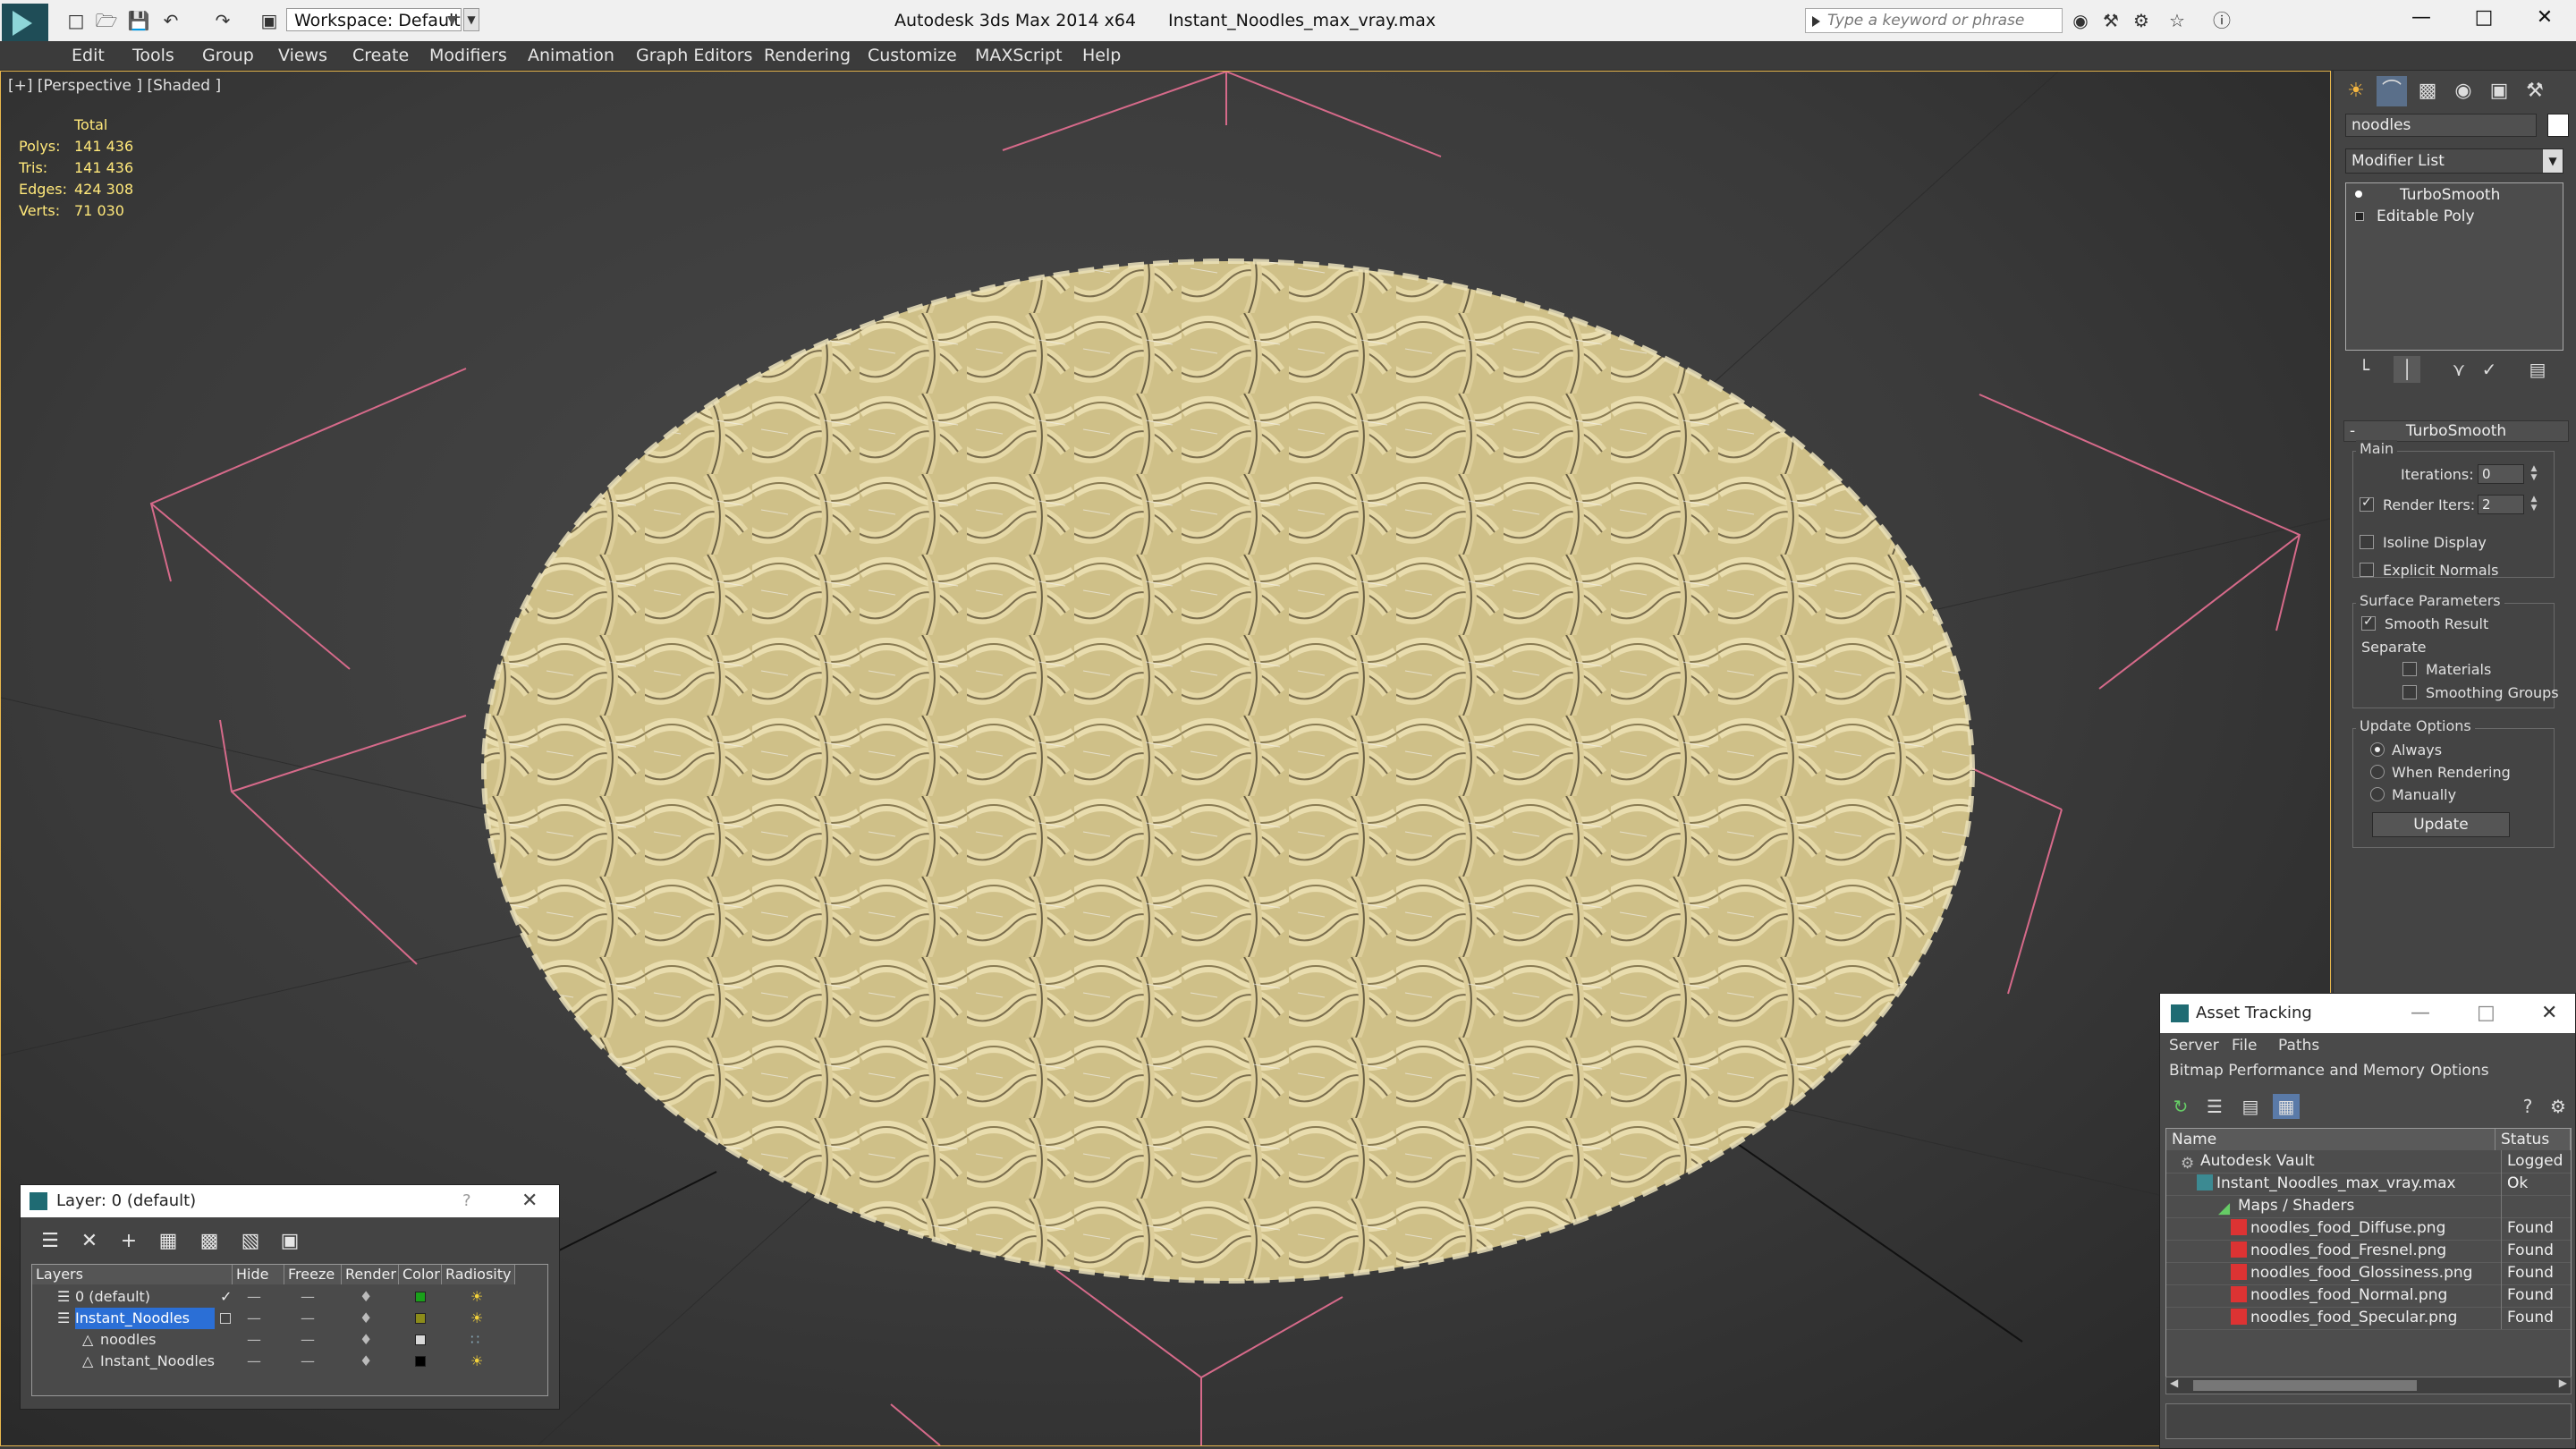 Image resolution: width=2576 pixels, height=1449 pixels. What do you see at coordinates (2407, 369) in the screenshot?
I see `show-end-result-icon: │` at bounding box center [2407, 369].